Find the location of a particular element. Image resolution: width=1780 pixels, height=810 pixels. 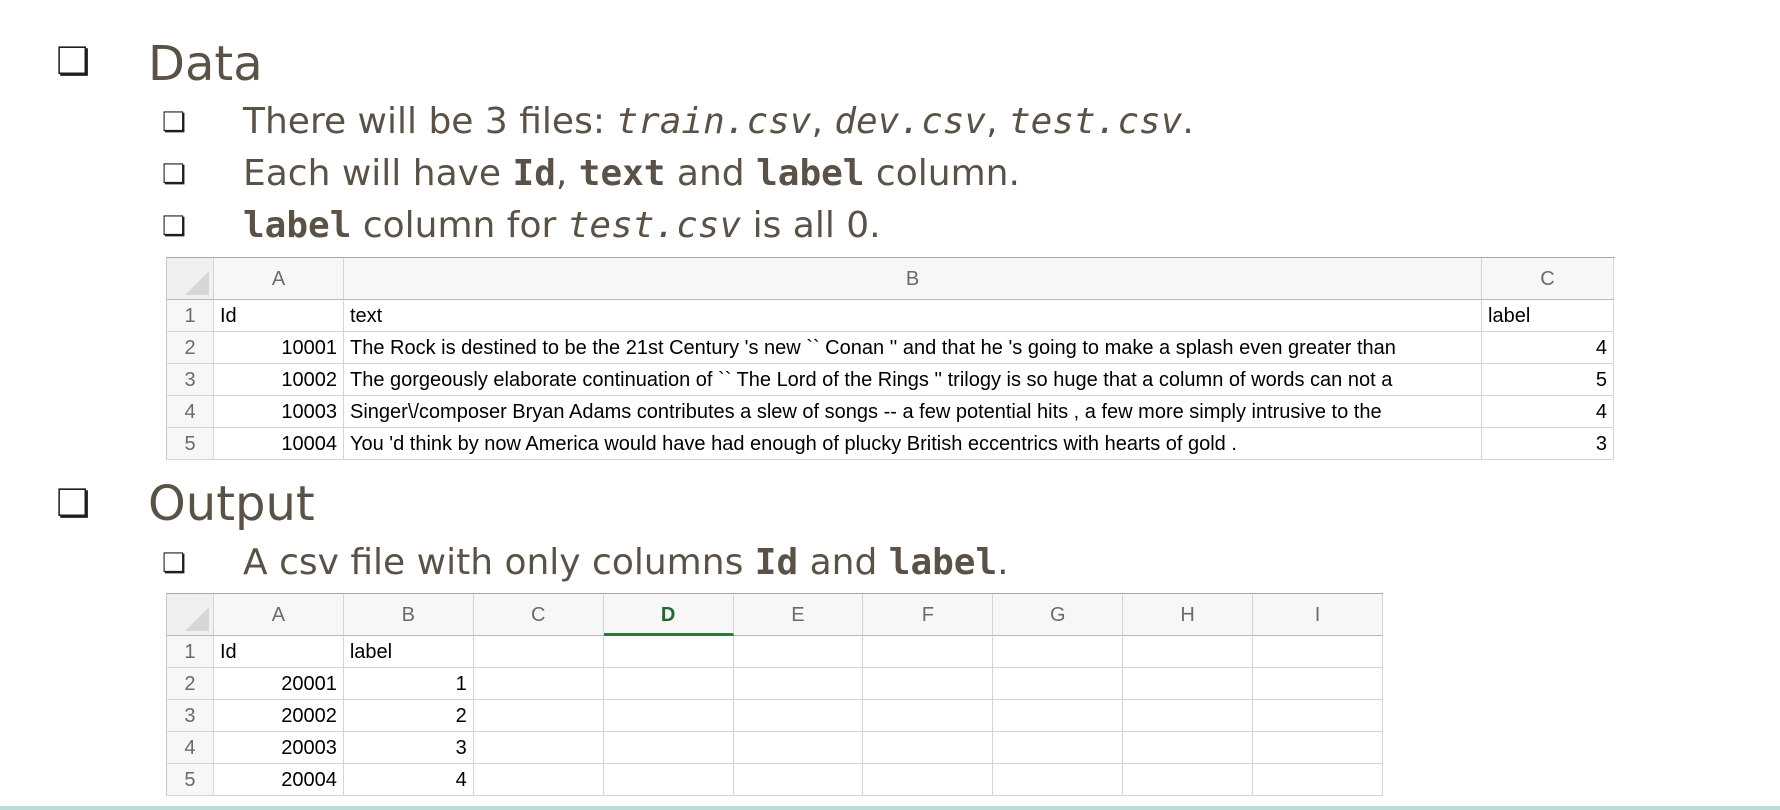

column-header: F is located at coordinates (928, 615).